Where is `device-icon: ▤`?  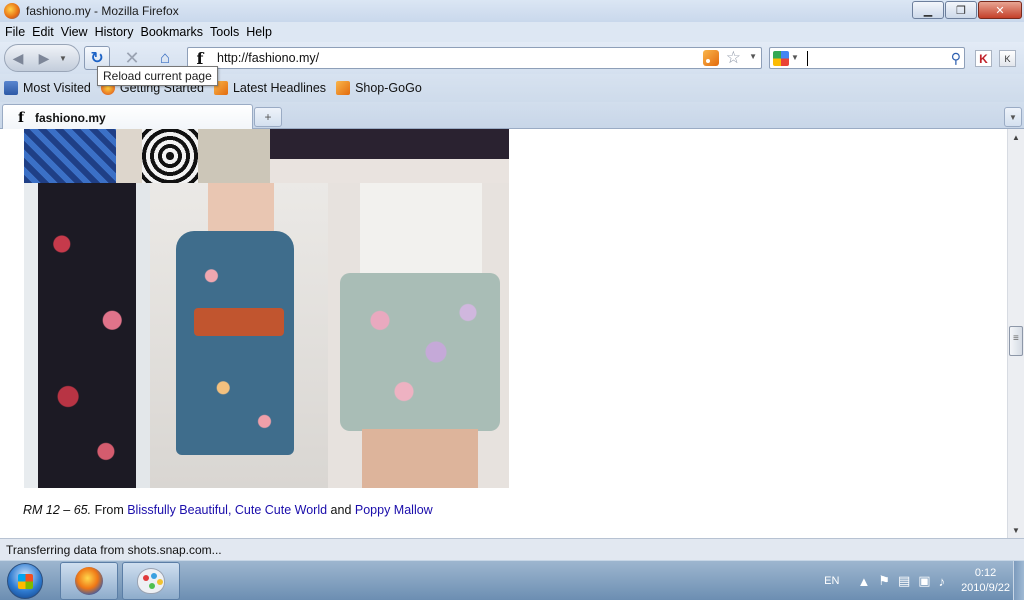
device-icon: ▤ is located at coordinates (904, 581).